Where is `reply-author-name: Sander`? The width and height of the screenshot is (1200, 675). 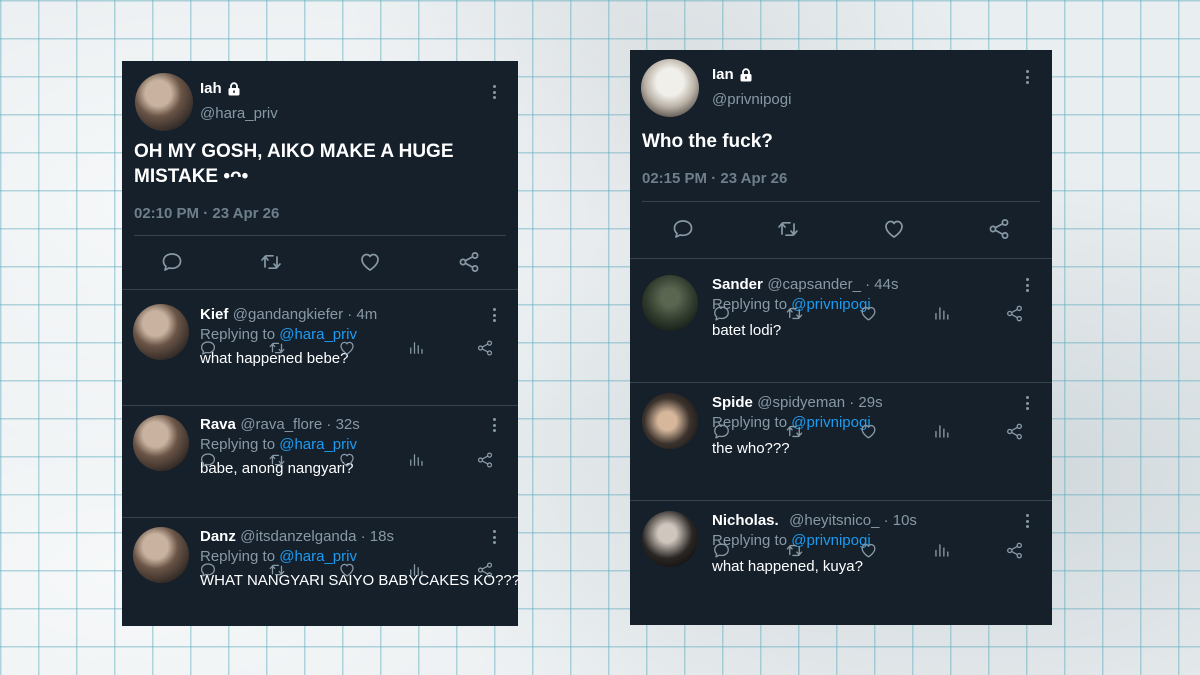 reply-author-name: Sander is located at coordinates (737, 284).